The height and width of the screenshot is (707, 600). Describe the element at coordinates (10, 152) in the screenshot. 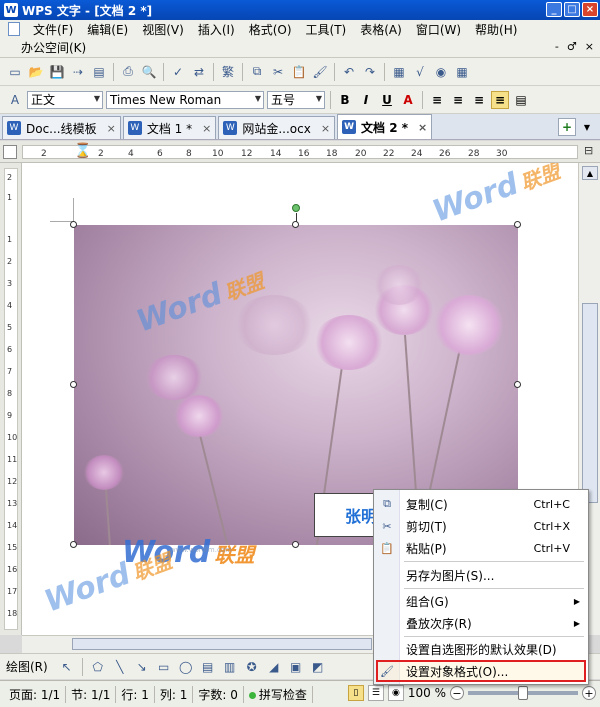

I see `tab-stop-selector` at that location.